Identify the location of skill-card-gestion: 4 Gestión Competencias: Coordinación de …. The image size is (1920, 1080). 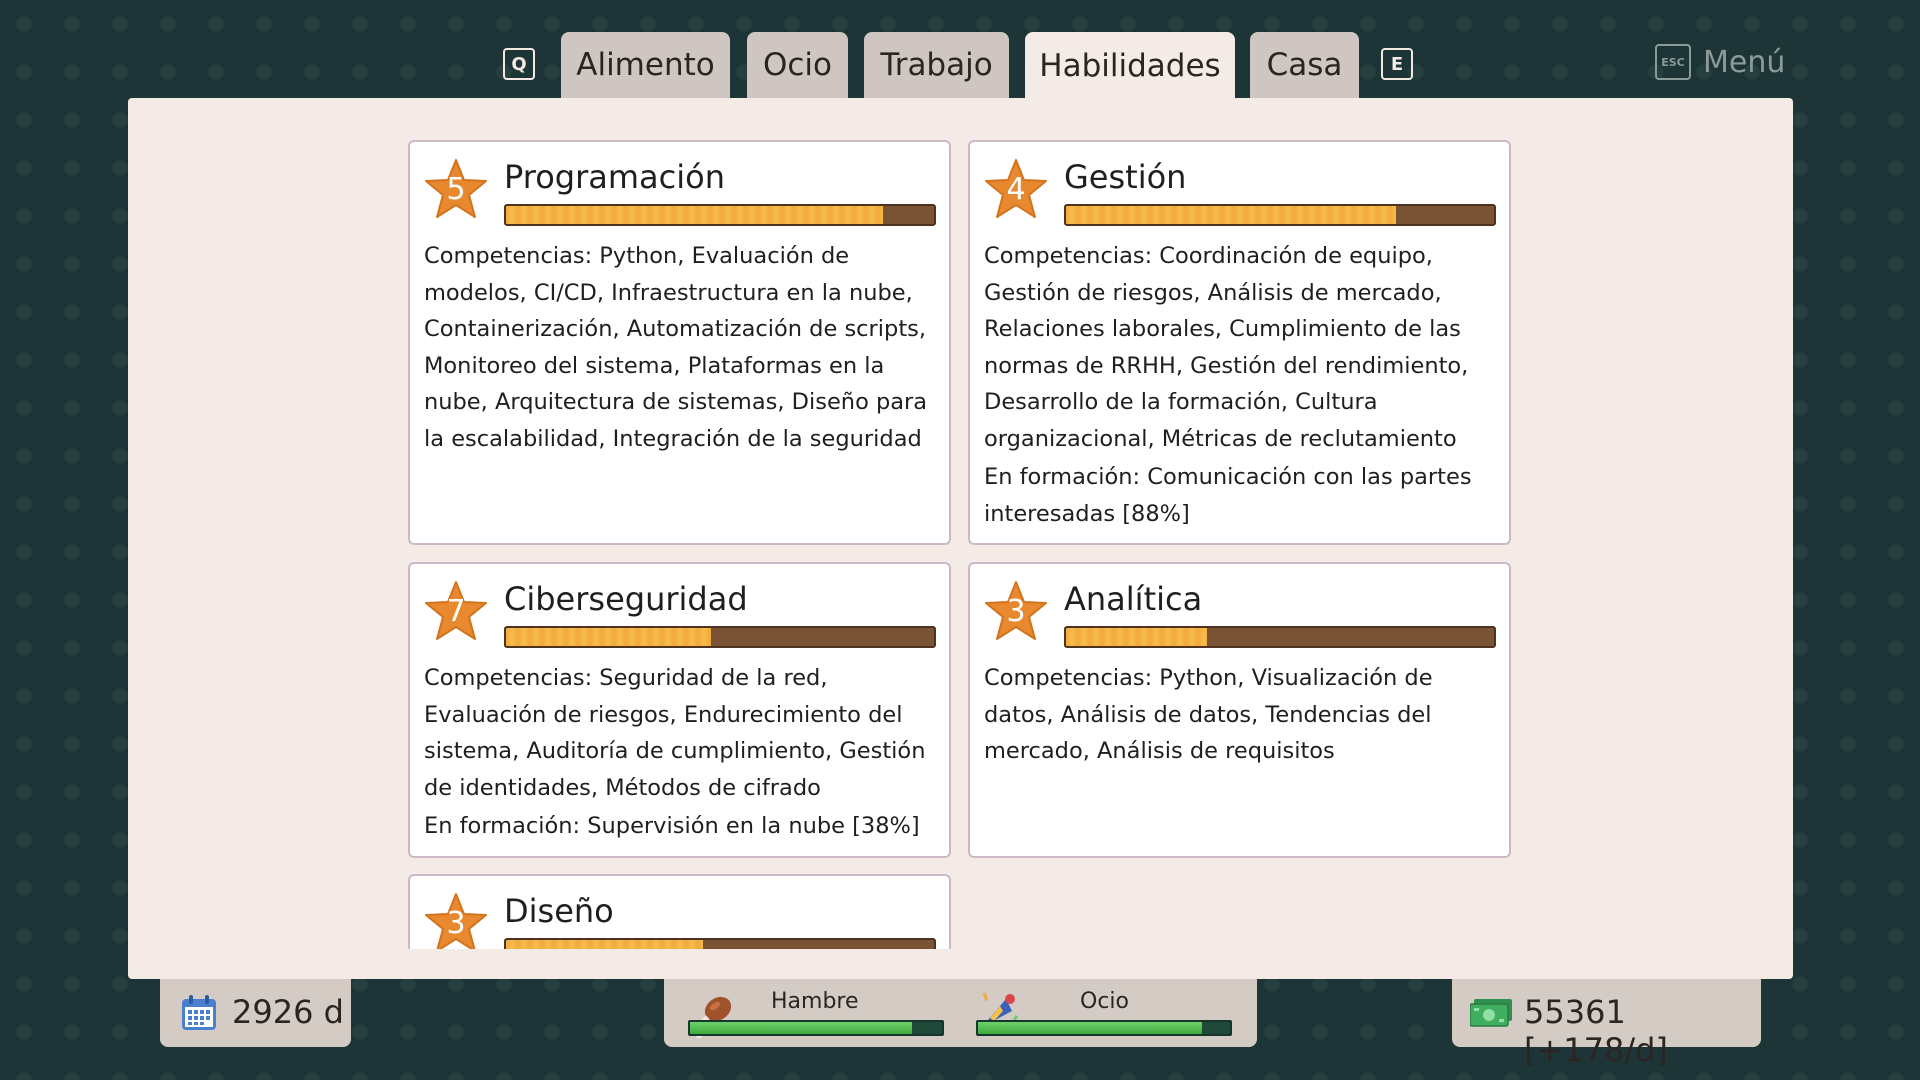
(1239, 342).